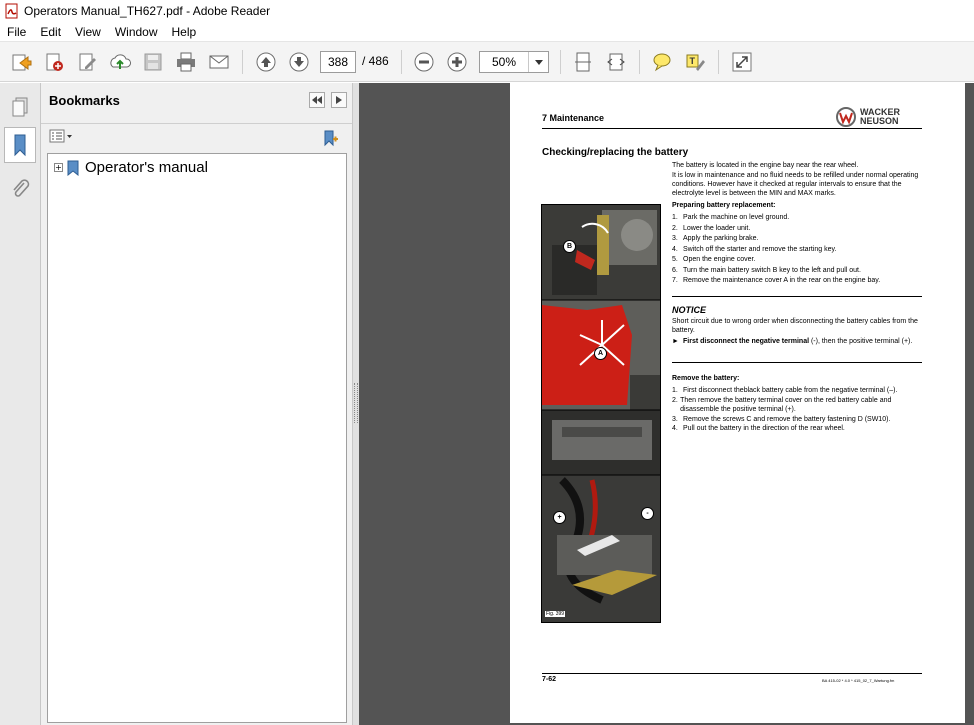  What do you see at coordinates (186, 62) in the screenshot?
I see `print-icon` at bounding box center [186, 62].